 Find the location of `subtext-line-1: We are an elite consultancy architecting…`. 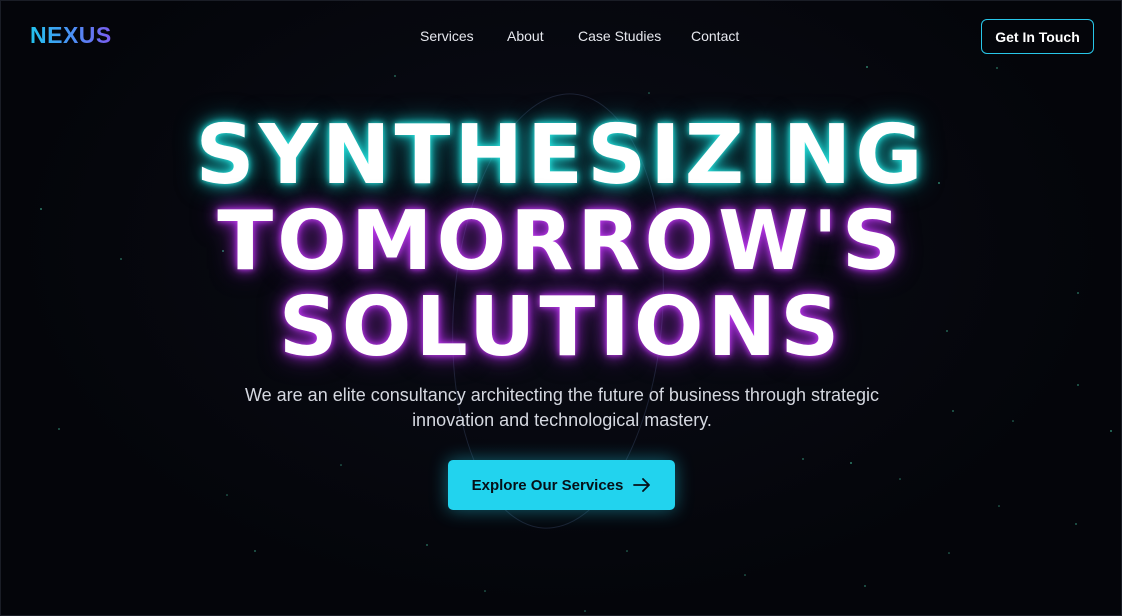

subtext-line-1: We are an elite consultancy architecting… is located at coordinates (562, 395).